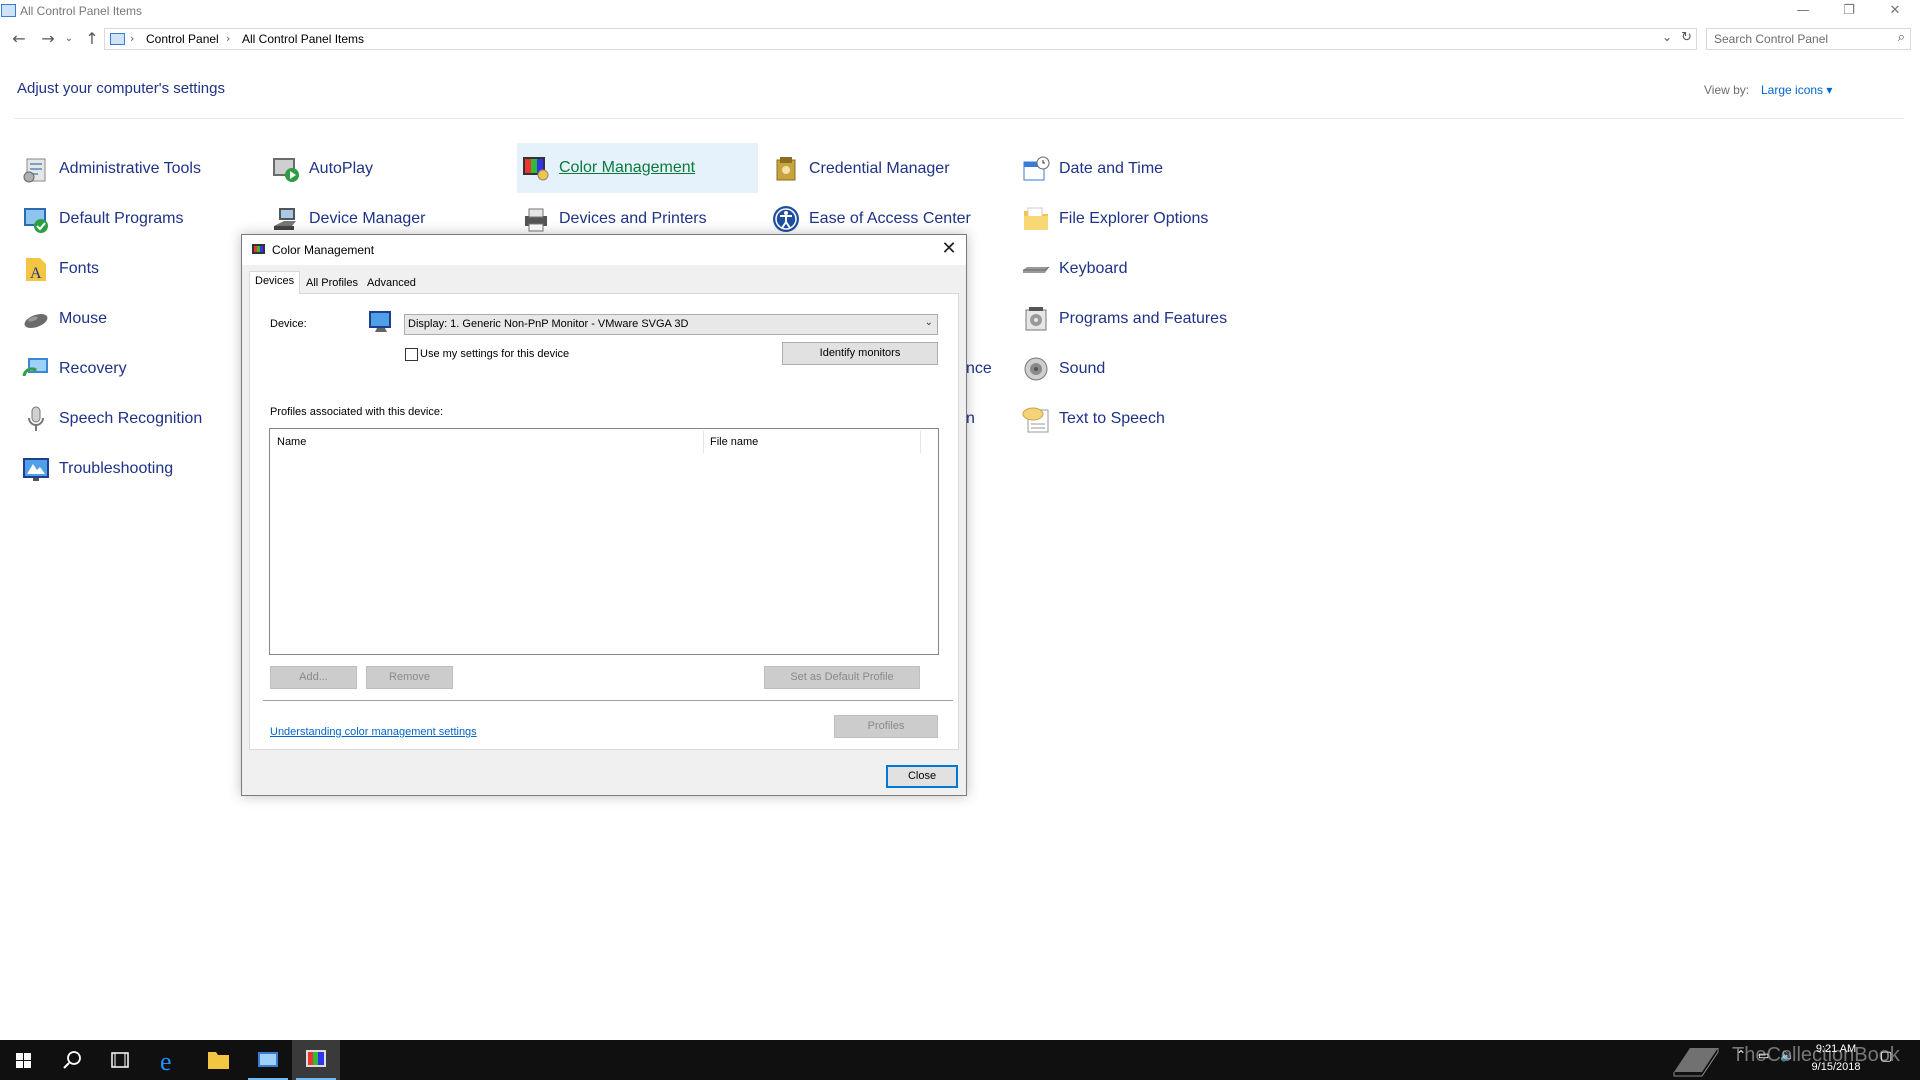  I want to click on back-arrow-icon: ←, so click(19, 39).